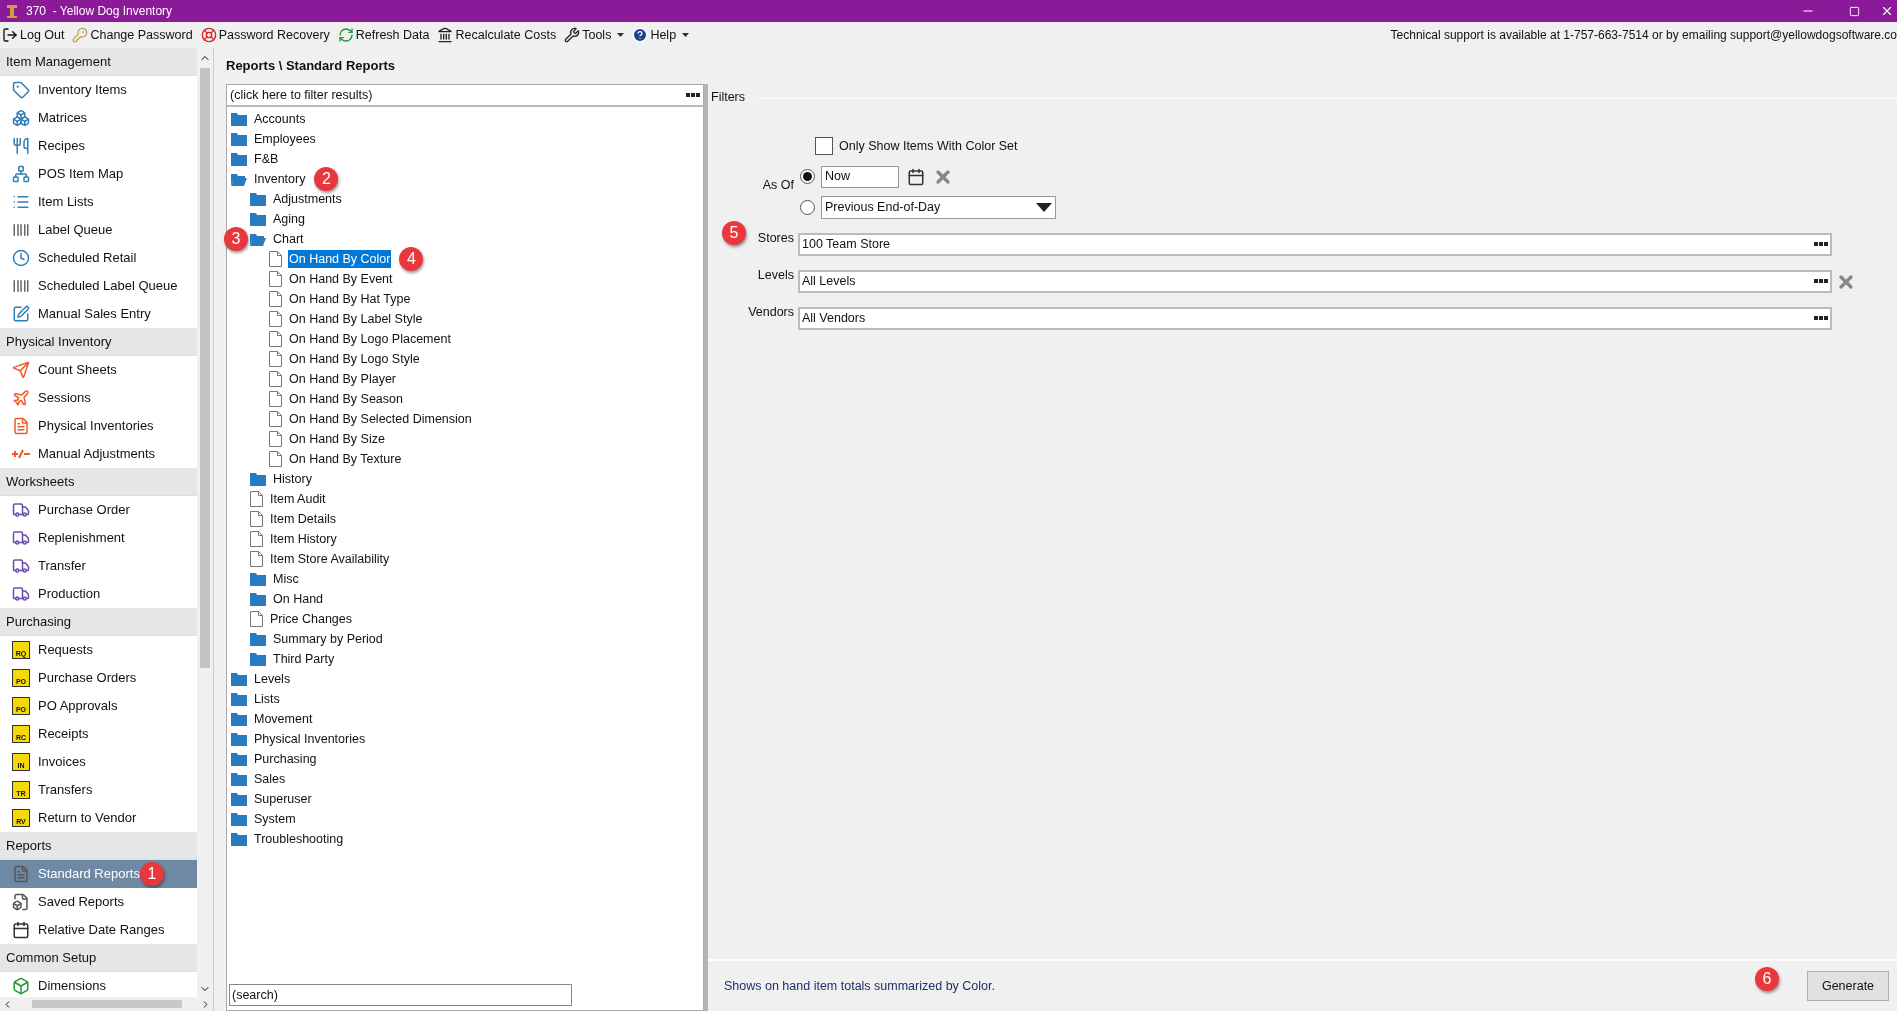 Image resolution: width=1897 pixels, height=1011 pixels. I want to click on tree-item: Movement, so click(283, 719).